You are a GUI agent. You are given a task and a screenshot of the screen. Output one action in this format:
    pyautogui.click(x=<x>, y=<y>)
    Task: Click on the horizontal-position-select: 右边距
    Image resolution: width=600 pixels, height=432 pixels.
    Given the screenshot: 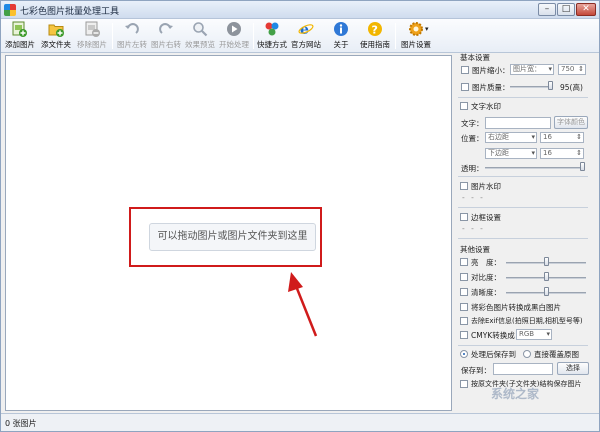 What is the action you would take?
    pyautogui.click(x=511, y=137)
    